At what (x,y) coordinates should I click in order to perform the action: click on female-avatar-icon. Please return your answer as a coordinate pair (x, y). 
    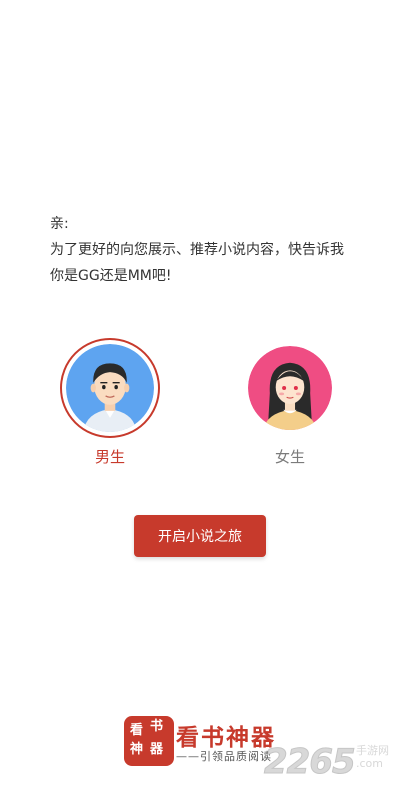
    Looking at the image, I should click on (290, 388).